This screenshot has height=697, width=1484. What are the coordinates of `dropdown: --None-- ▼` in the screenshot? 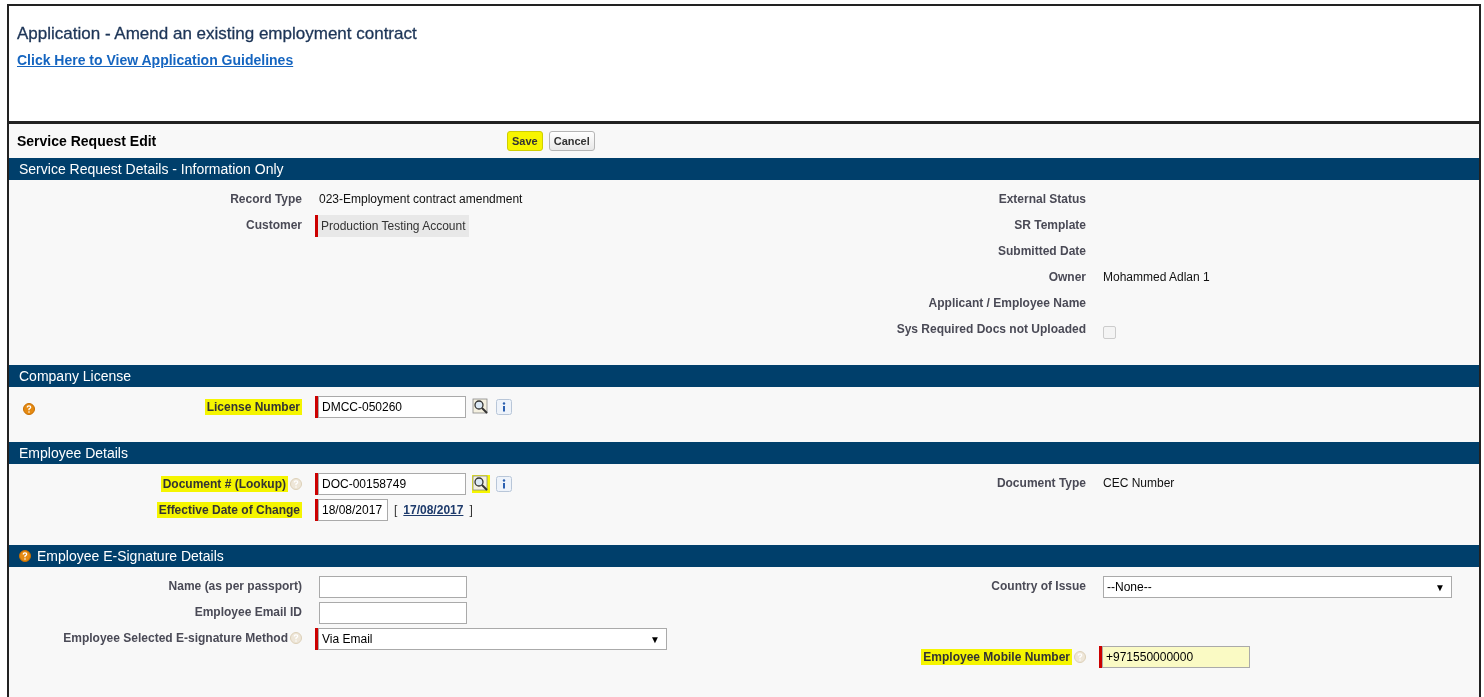 It's located at (1277, 587).